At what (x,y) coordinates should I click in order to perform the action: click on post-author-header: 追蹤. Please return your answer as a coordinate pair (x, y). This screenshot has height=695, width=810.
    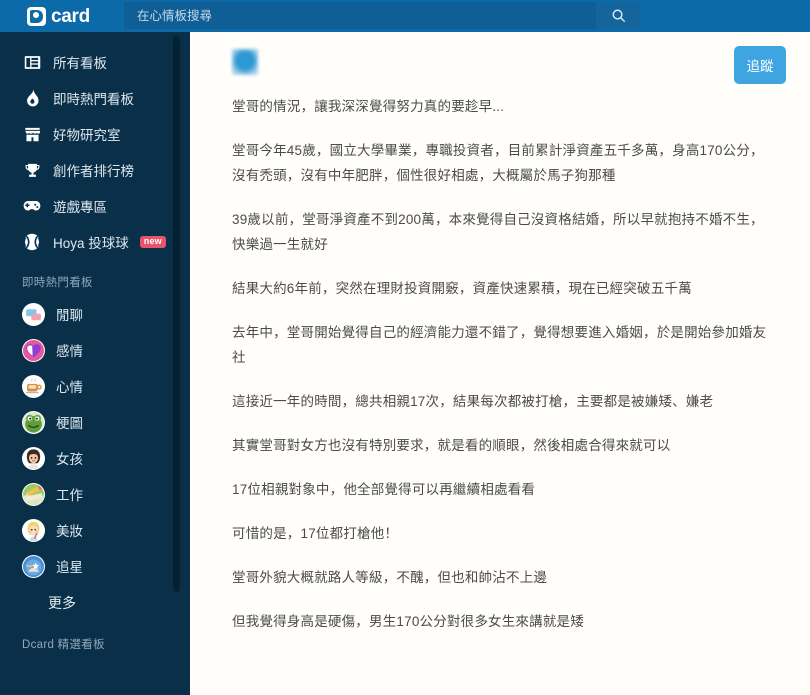
    Looking at the image, I should click on (500, 63).